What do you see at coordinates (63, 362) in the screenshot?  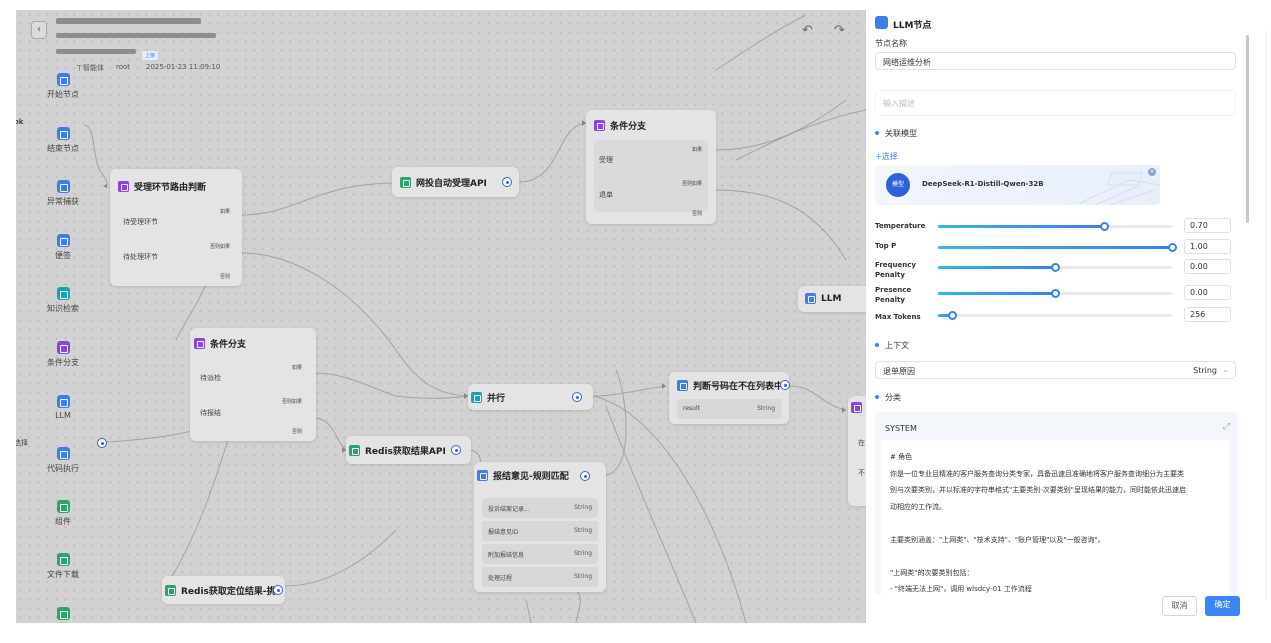 I see `palette-item-label: 条件分支` at bounding box center [63, 362].